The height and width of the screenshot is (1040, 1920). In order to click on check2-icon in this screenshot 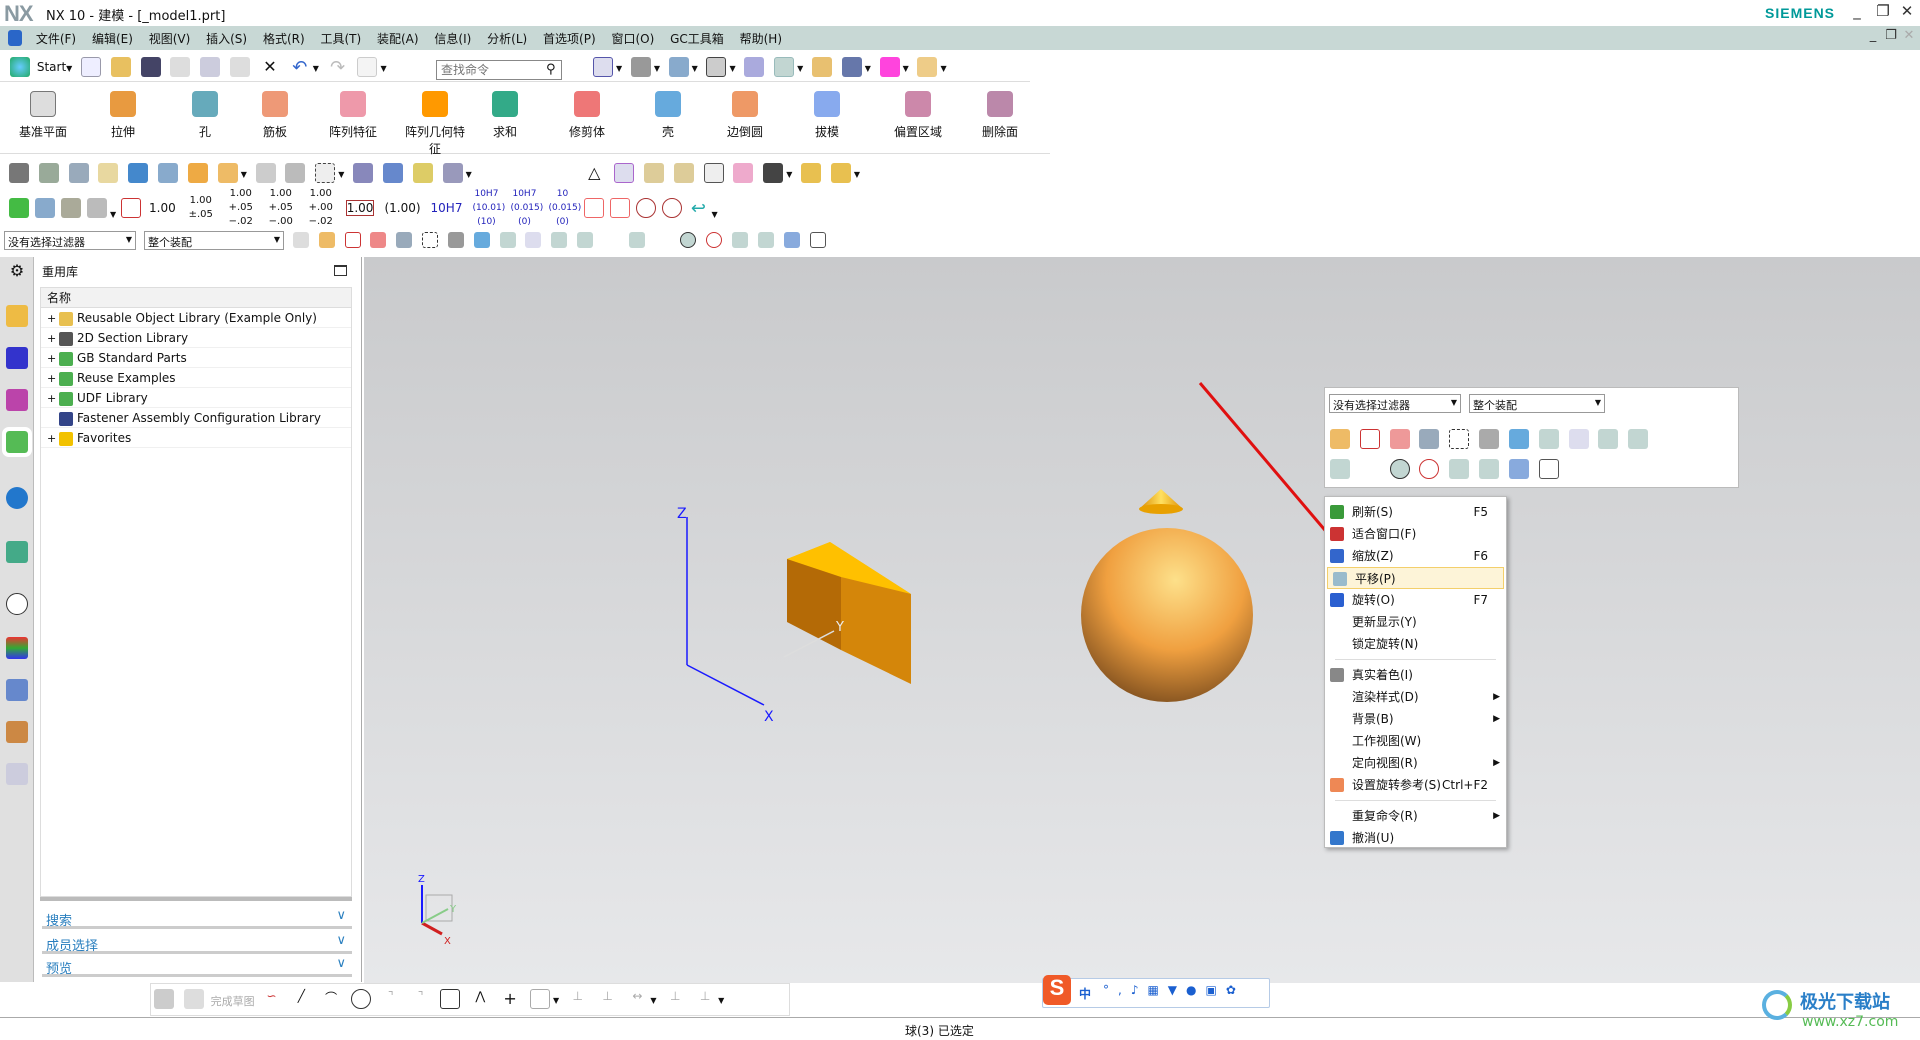, I will do `click(168, 173)`.